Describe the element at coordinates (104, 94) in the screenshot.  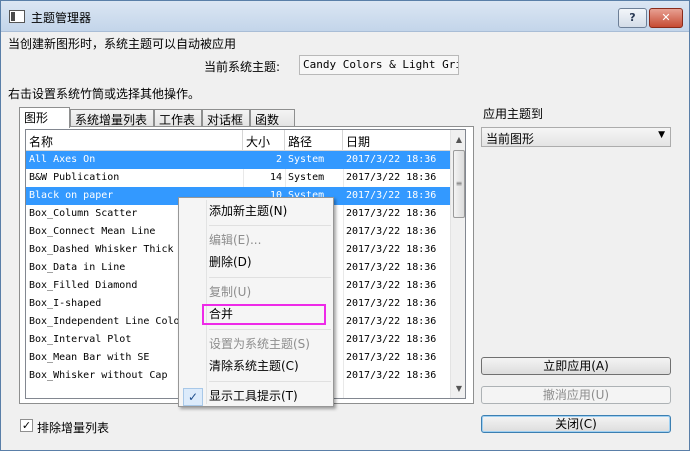
I see `instruction-text: 右击设置系统竹筒或选择其他操作。` at that location.